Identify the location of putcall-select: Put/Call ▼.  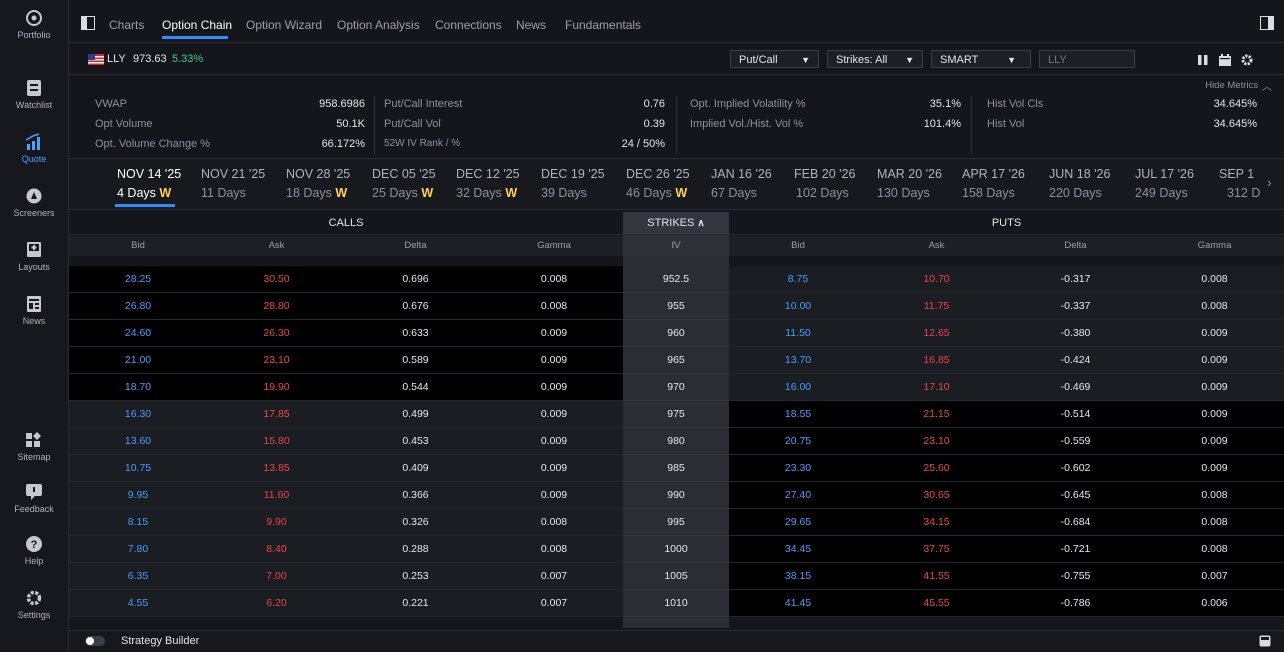
(774, 59).